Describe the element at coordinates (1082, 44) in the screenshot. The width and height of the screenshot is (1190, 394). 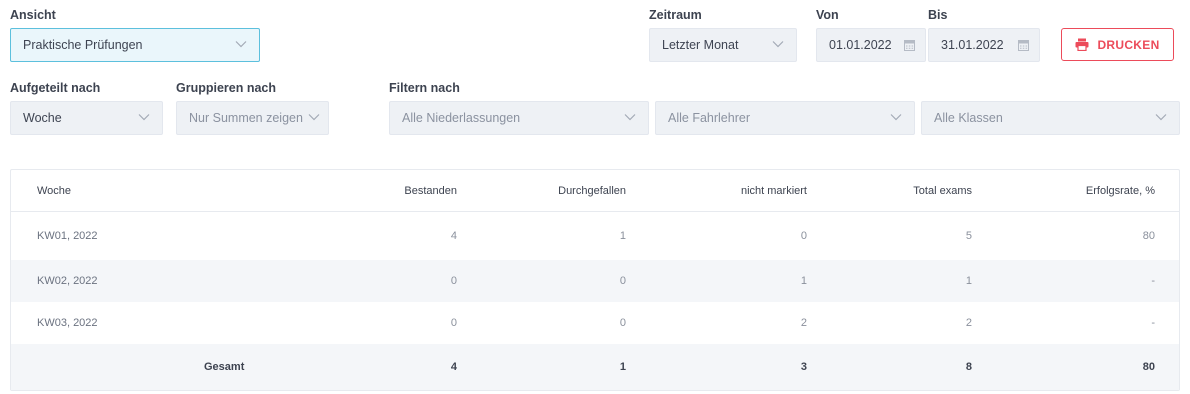
I see `printer-icon` at that location.